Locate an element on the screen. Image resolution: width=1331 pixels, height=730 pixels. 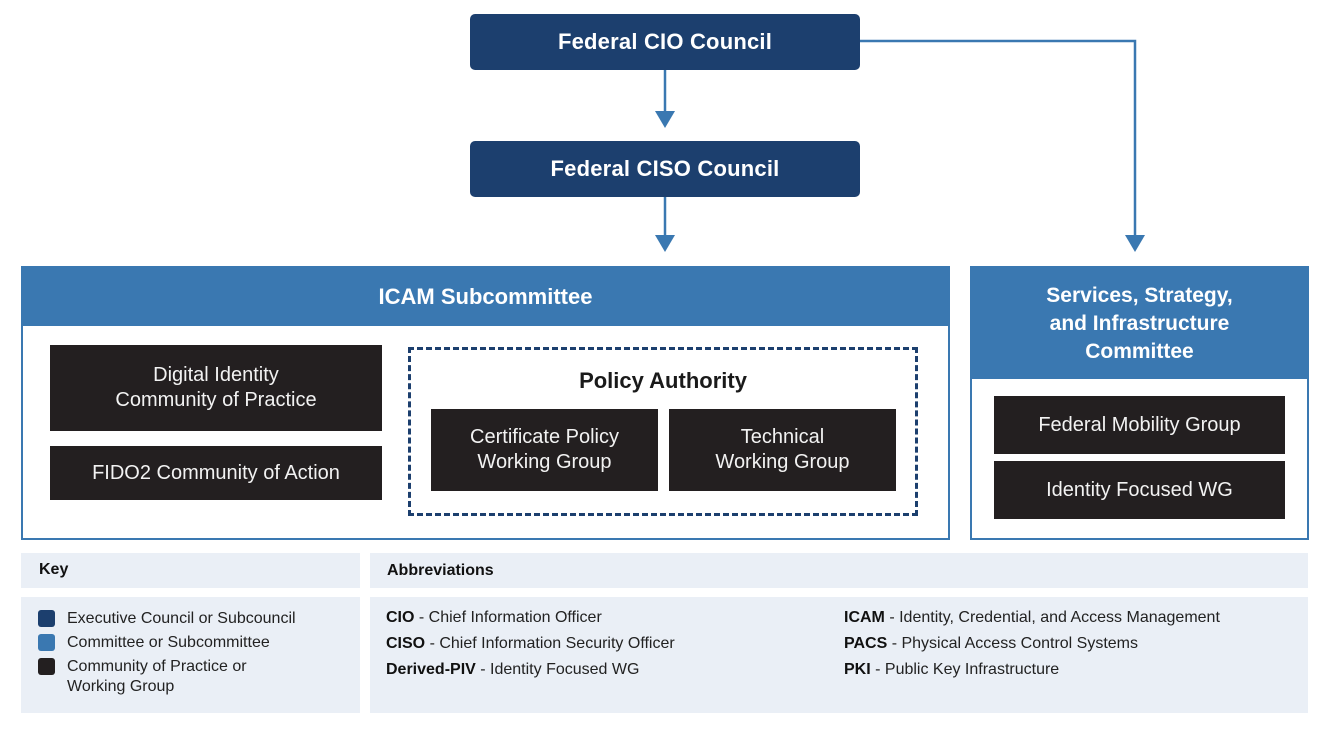
node-label: Federal CIO Council is located at coordinates (665, 41).